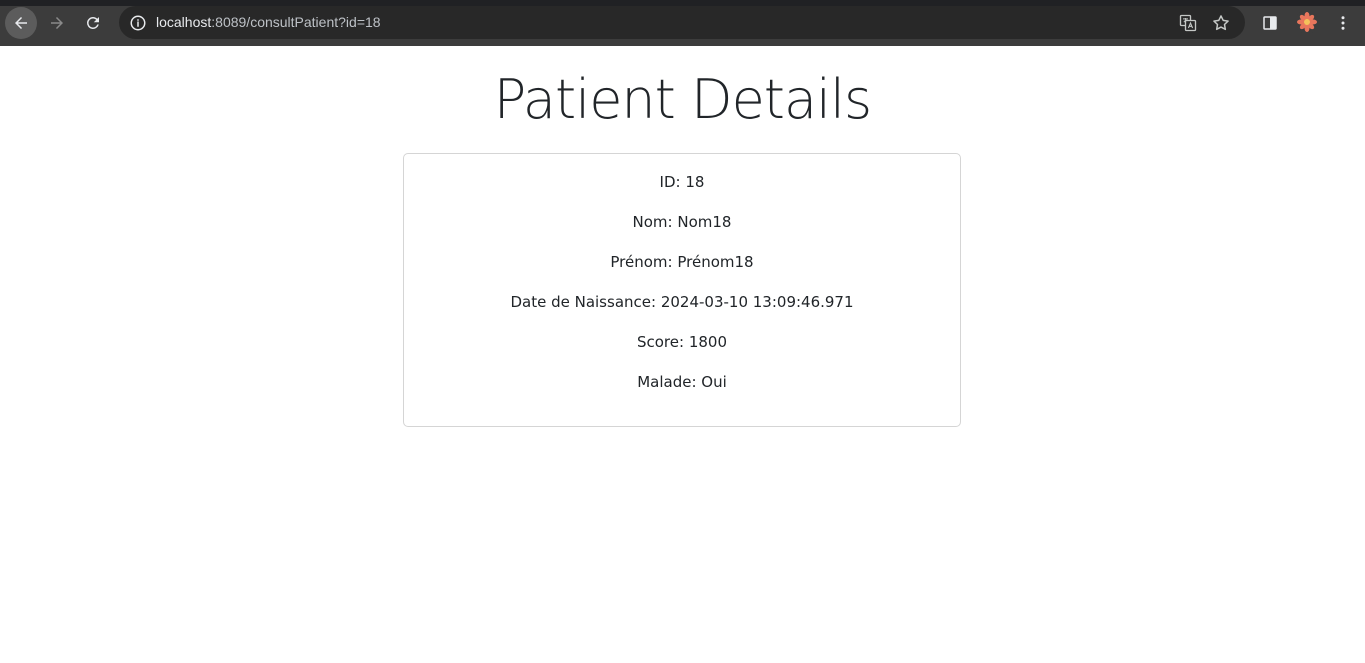  I want to click on patient-score: Score: 1800, so click(681, 342).